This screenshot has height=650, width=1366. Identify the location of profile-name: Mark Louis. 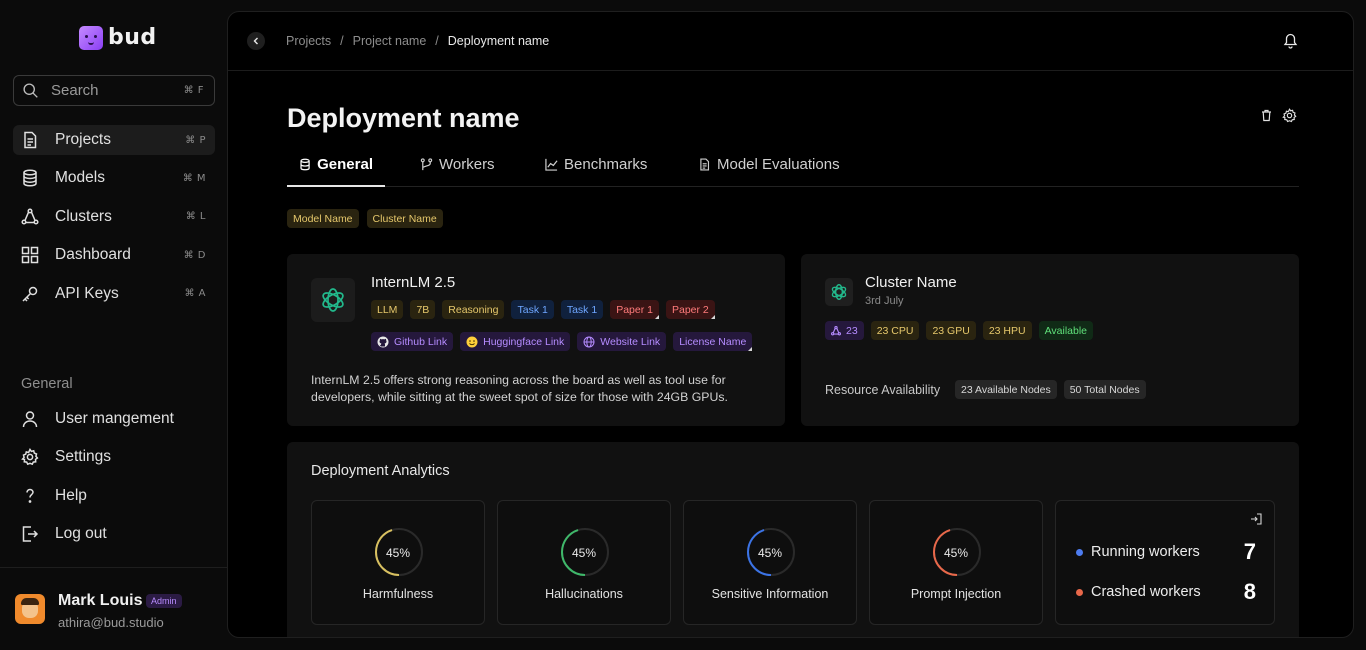
(100, 600).